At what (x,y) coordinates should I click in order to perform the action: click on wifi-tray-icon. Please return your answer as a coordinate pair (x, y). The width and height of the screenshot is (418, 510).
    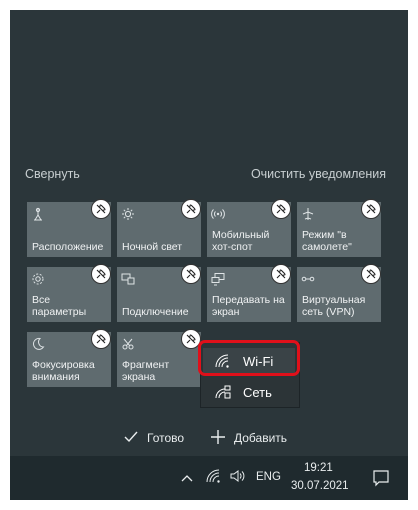
    Looking at the image, I should click on (214, 478).